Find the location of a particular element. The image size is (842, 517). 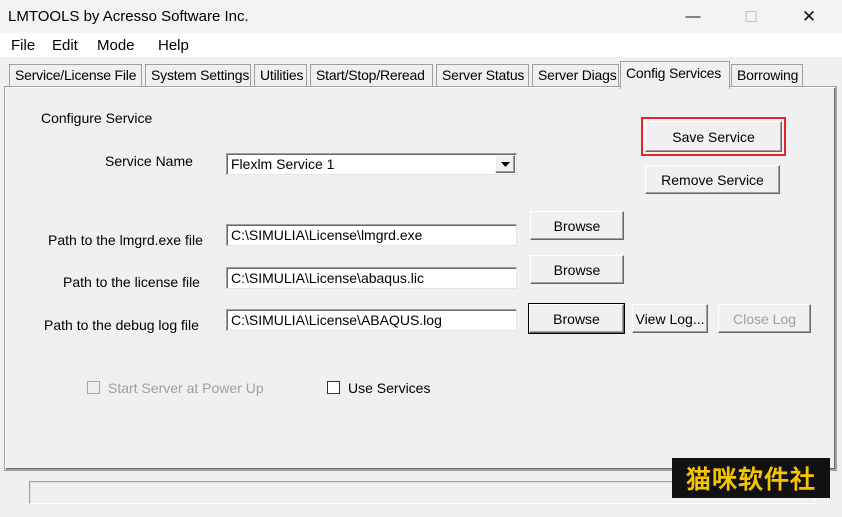

browse-debug-log-button: Browse is located at coordinates (576, 318).